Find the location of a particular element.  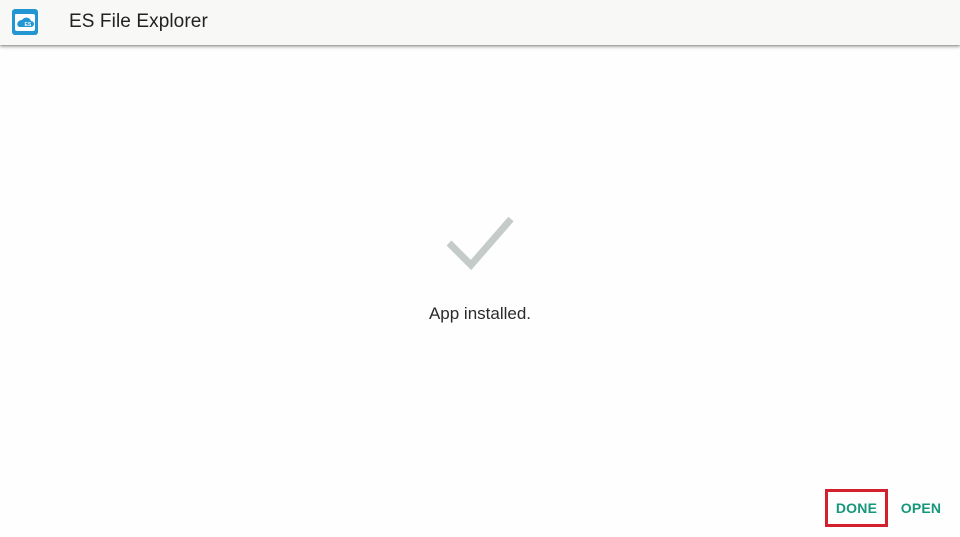

checkmark-icon is located at coordinates (480, 243).